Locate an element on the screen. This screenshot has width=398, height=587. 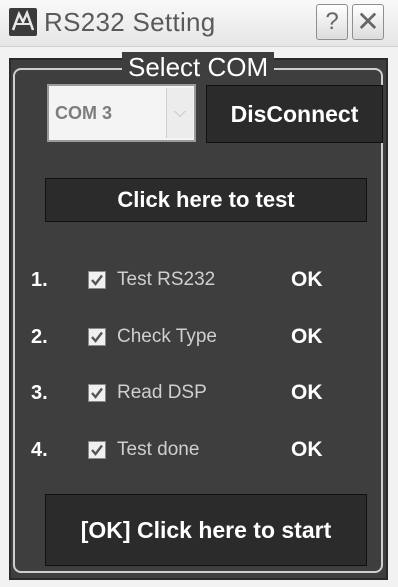
step-row: 3. Read DSP OK is located at coordinates (199, 393).